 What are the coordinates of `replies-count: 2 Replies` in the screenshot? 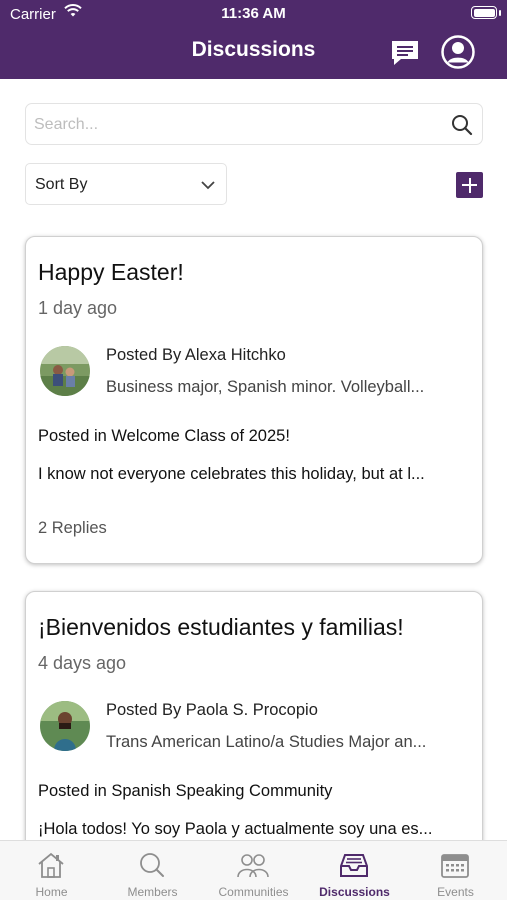 It's located at (72, 528).